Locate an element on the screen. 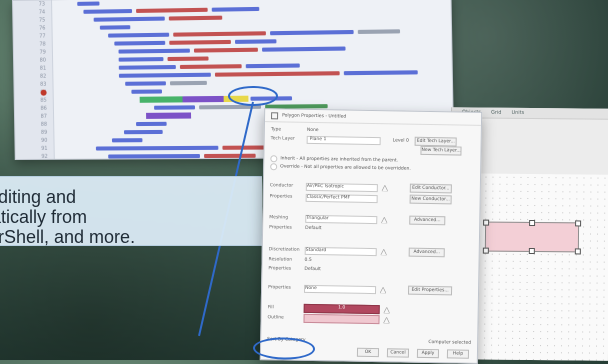 The height and width of the screenshot is (364, 608). fill-color-swatch: 1.0 is located at coordinates (341, 309).